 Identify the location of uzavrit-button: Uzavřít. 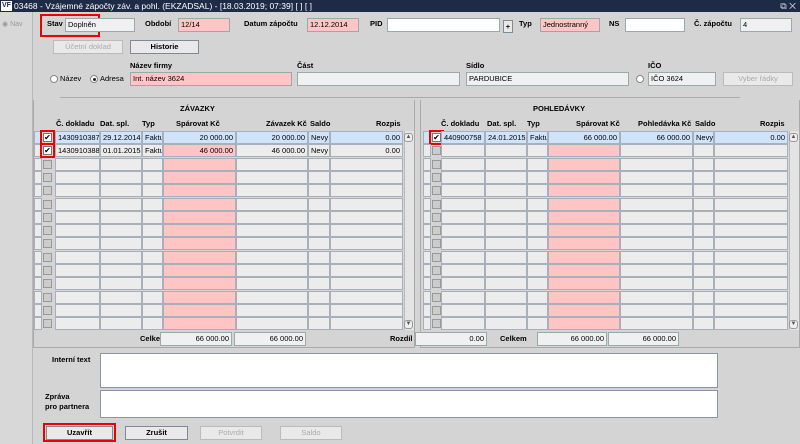
(79, 433).